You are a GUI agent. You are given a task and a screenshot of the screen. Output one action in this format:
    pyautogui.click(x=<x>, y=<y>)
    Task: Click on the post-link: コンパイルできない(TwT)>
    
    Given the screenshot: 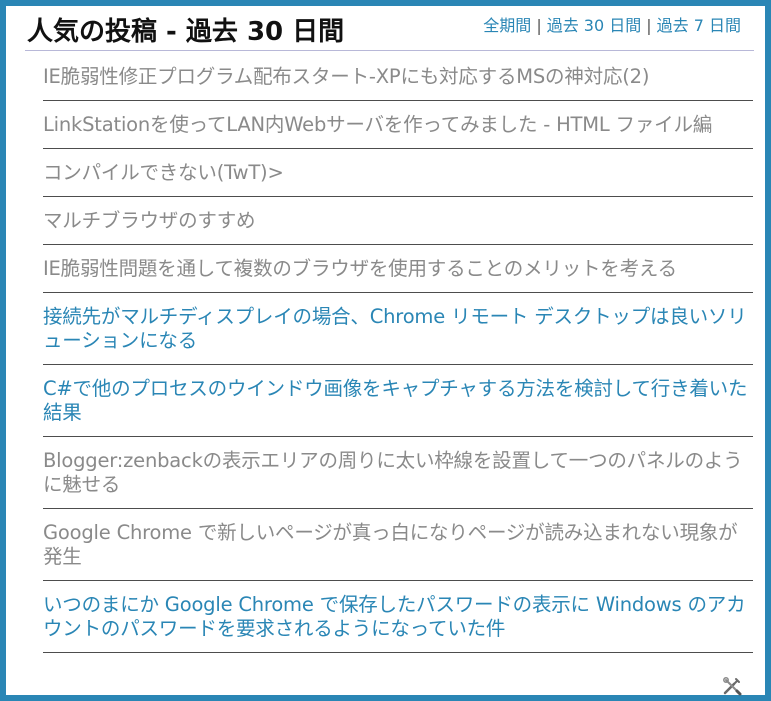 What is the action you would take?
    pyautogui.click(x=163, y=172)
    